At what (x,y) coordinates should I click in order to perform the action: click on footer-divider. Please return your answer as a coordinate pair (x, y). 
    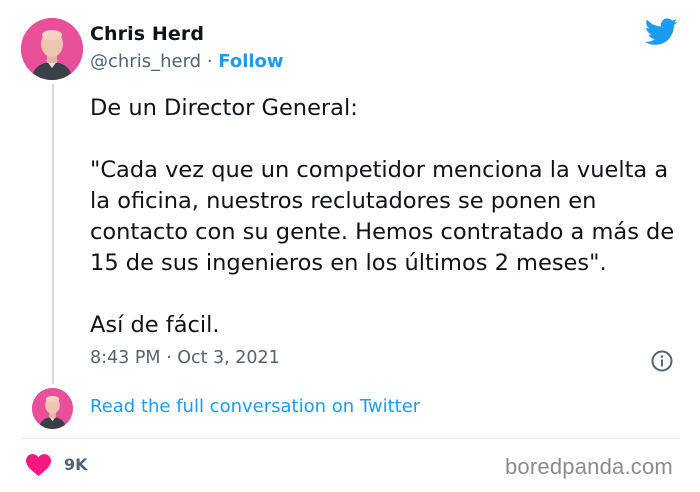
    Looking at the image, I should click on (351, 438).